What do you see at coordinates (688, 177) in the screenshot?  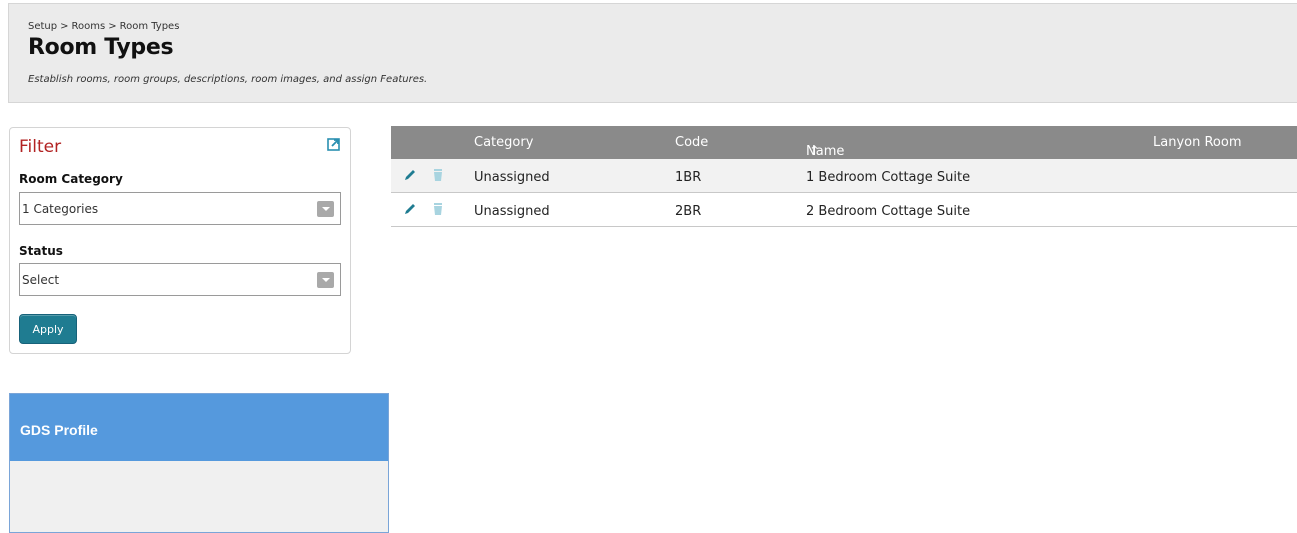 I see `cell-code: 1BR` at bounding box center [688, 177].